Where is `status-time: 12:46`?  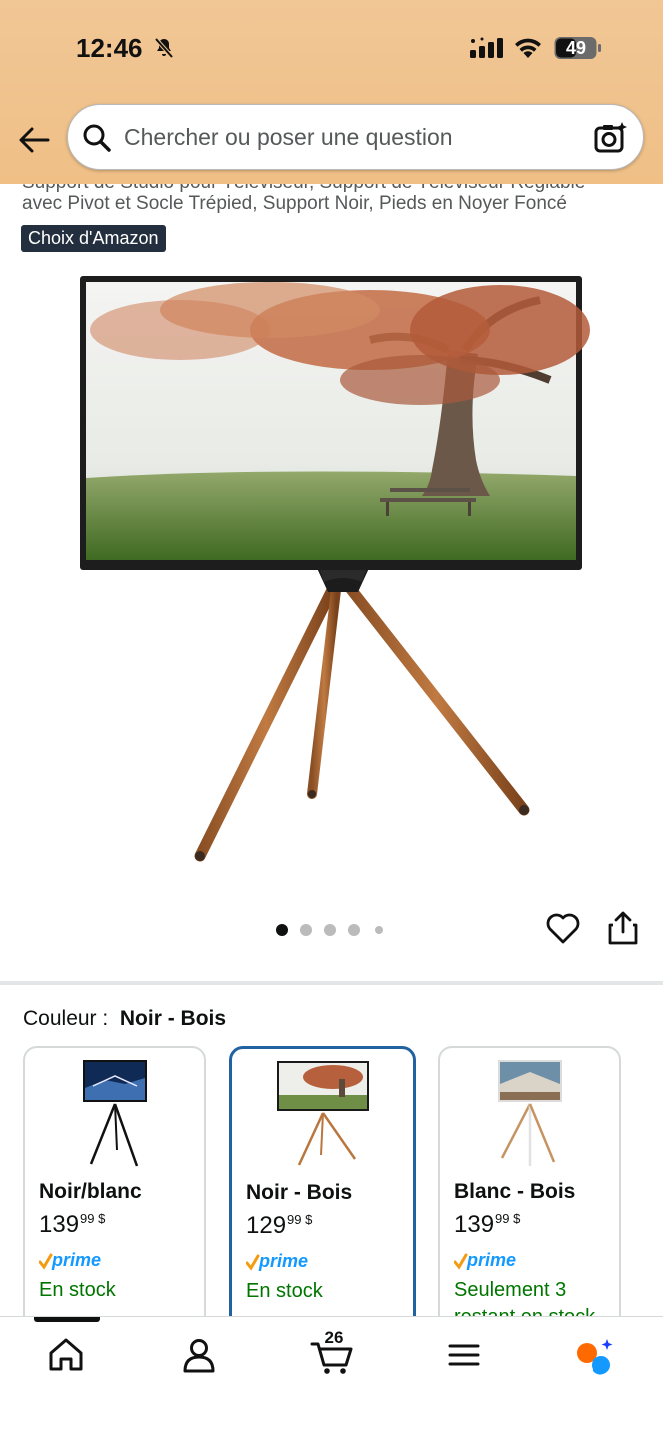
status-time: 12:46 is located at coordinates (109, 48).